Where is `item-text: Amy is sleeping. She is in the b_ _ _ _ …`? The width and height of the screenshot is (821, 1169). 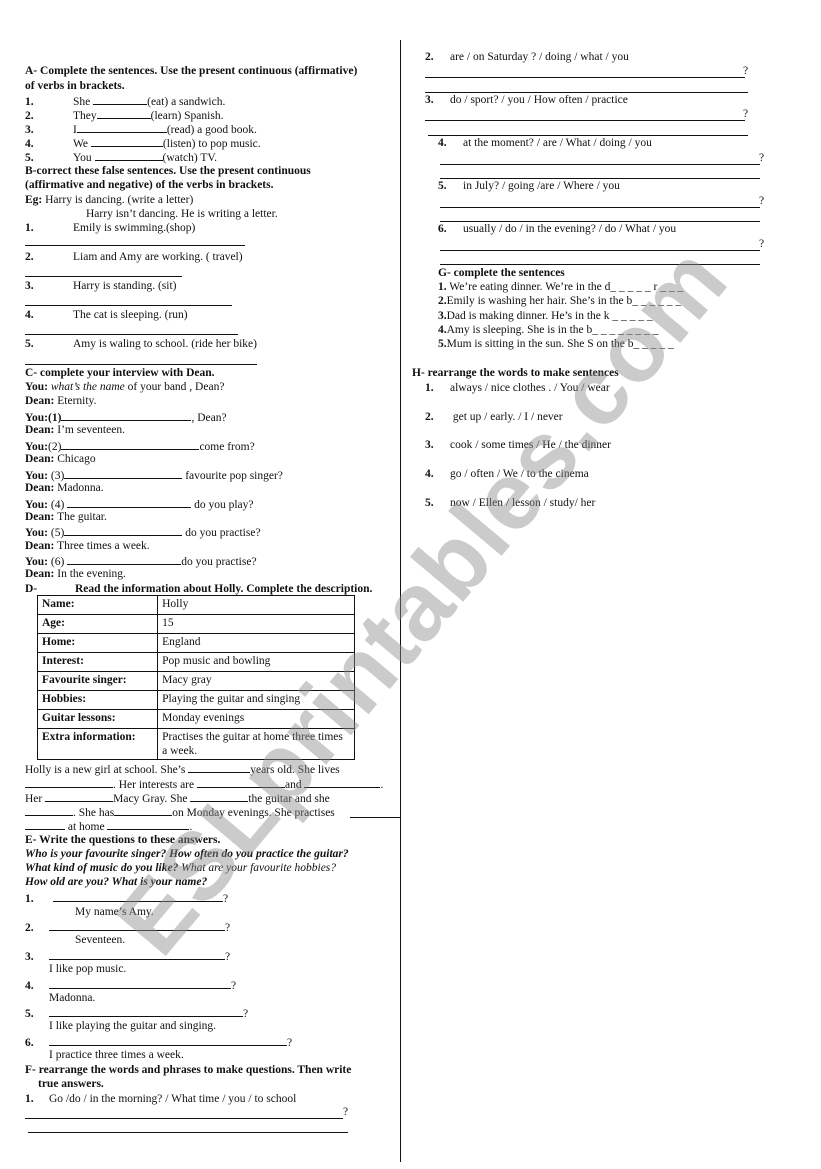
item-text: Amy is sleeping. She is in the b_ _ _ _ … is located at coordinates (552, 330).